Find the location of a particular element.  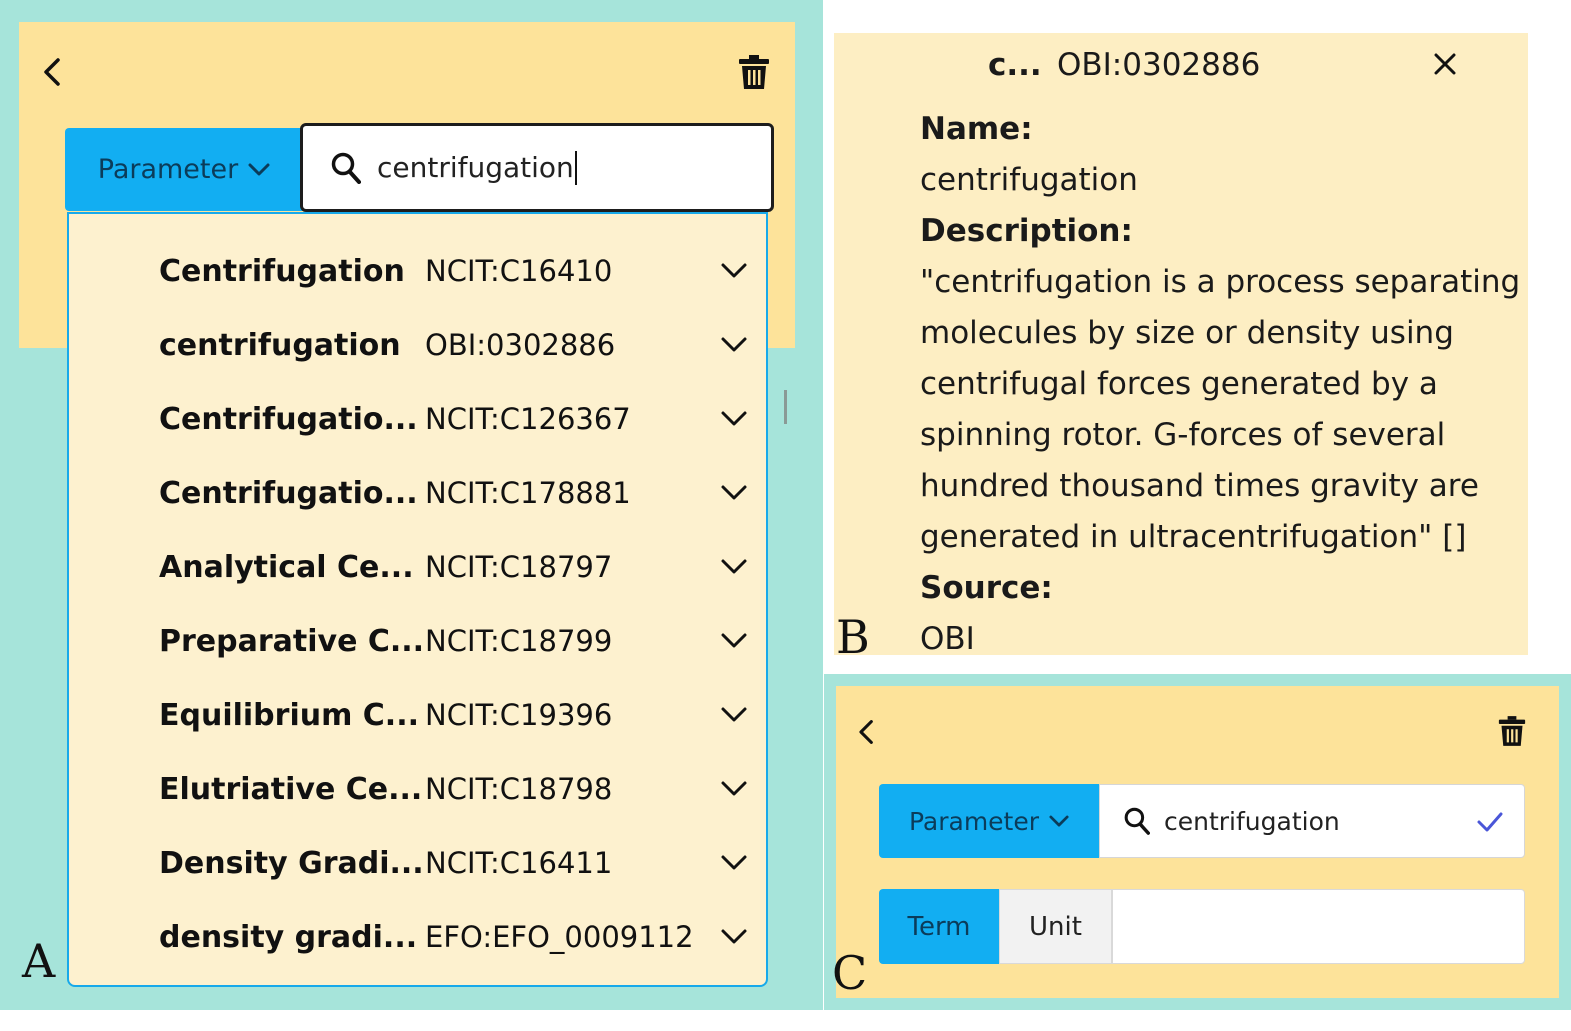

result-id: OBI:0302886 is located at coordinates (520, 345).